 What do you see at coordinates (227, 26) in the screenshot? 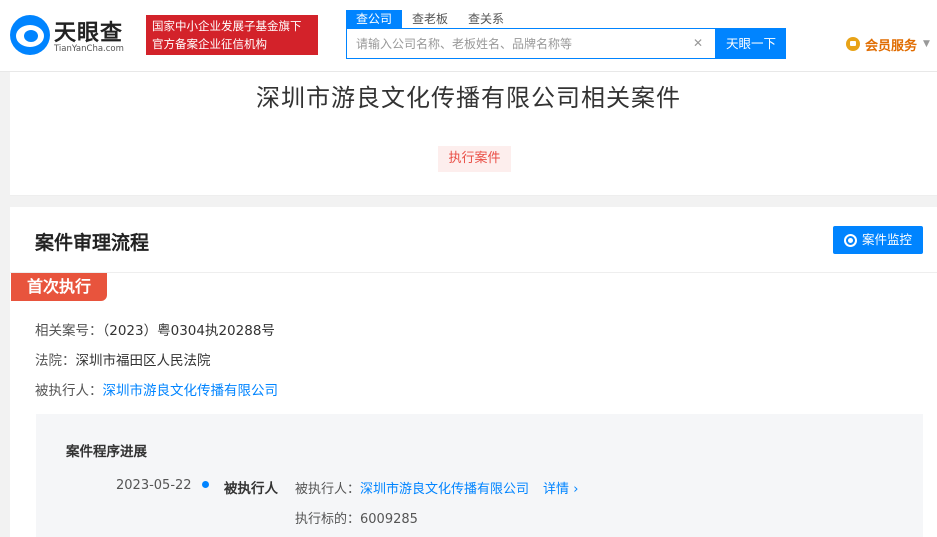
I see `badge-line-1: 国家中小企业发展子基金旗下` at bounding box center [227, 26].